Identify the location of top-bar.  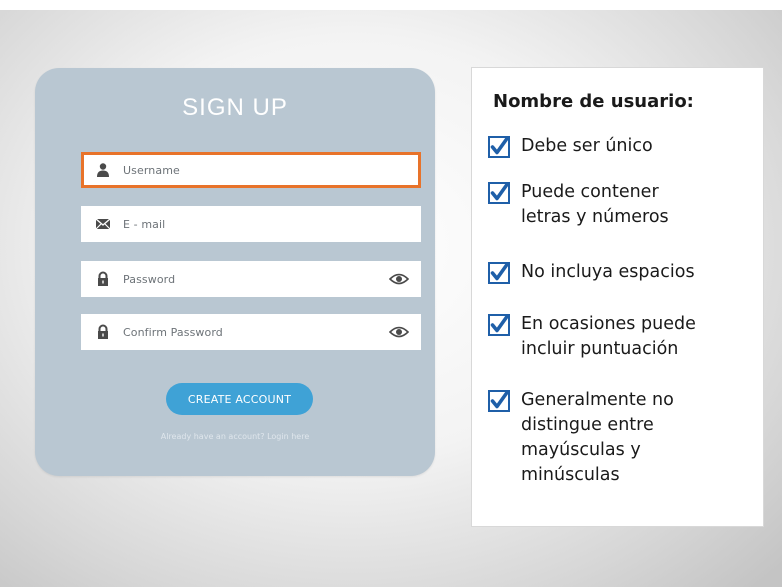
(391, 5).